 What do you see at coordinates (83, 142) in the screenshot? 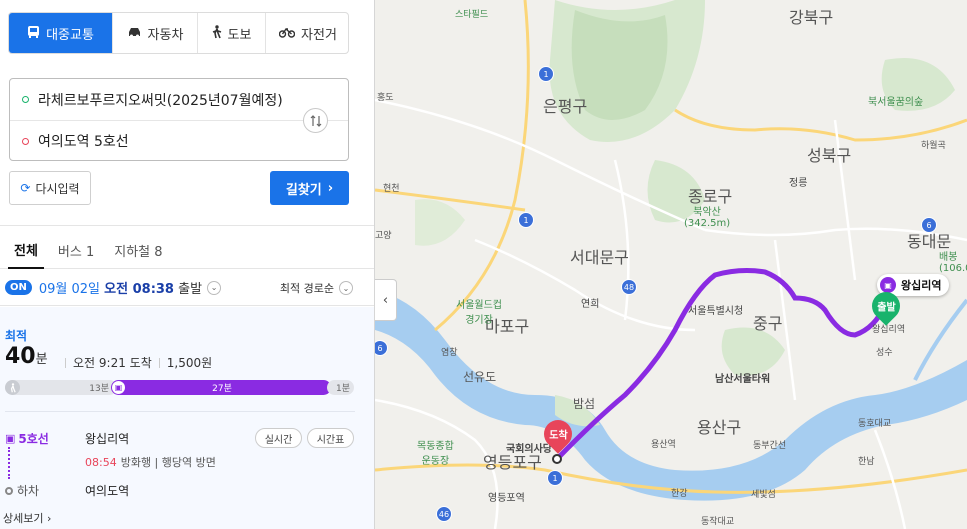
I see `end-value: 여의도역 5호선` at bounding box center [83, 142].